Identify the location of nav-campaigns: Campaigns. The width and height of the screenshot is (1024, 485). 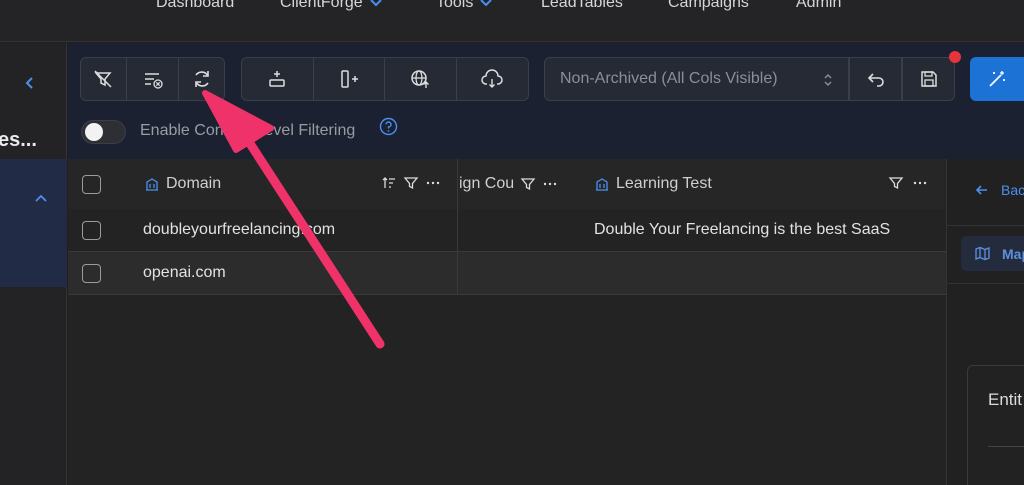
(708, 6).